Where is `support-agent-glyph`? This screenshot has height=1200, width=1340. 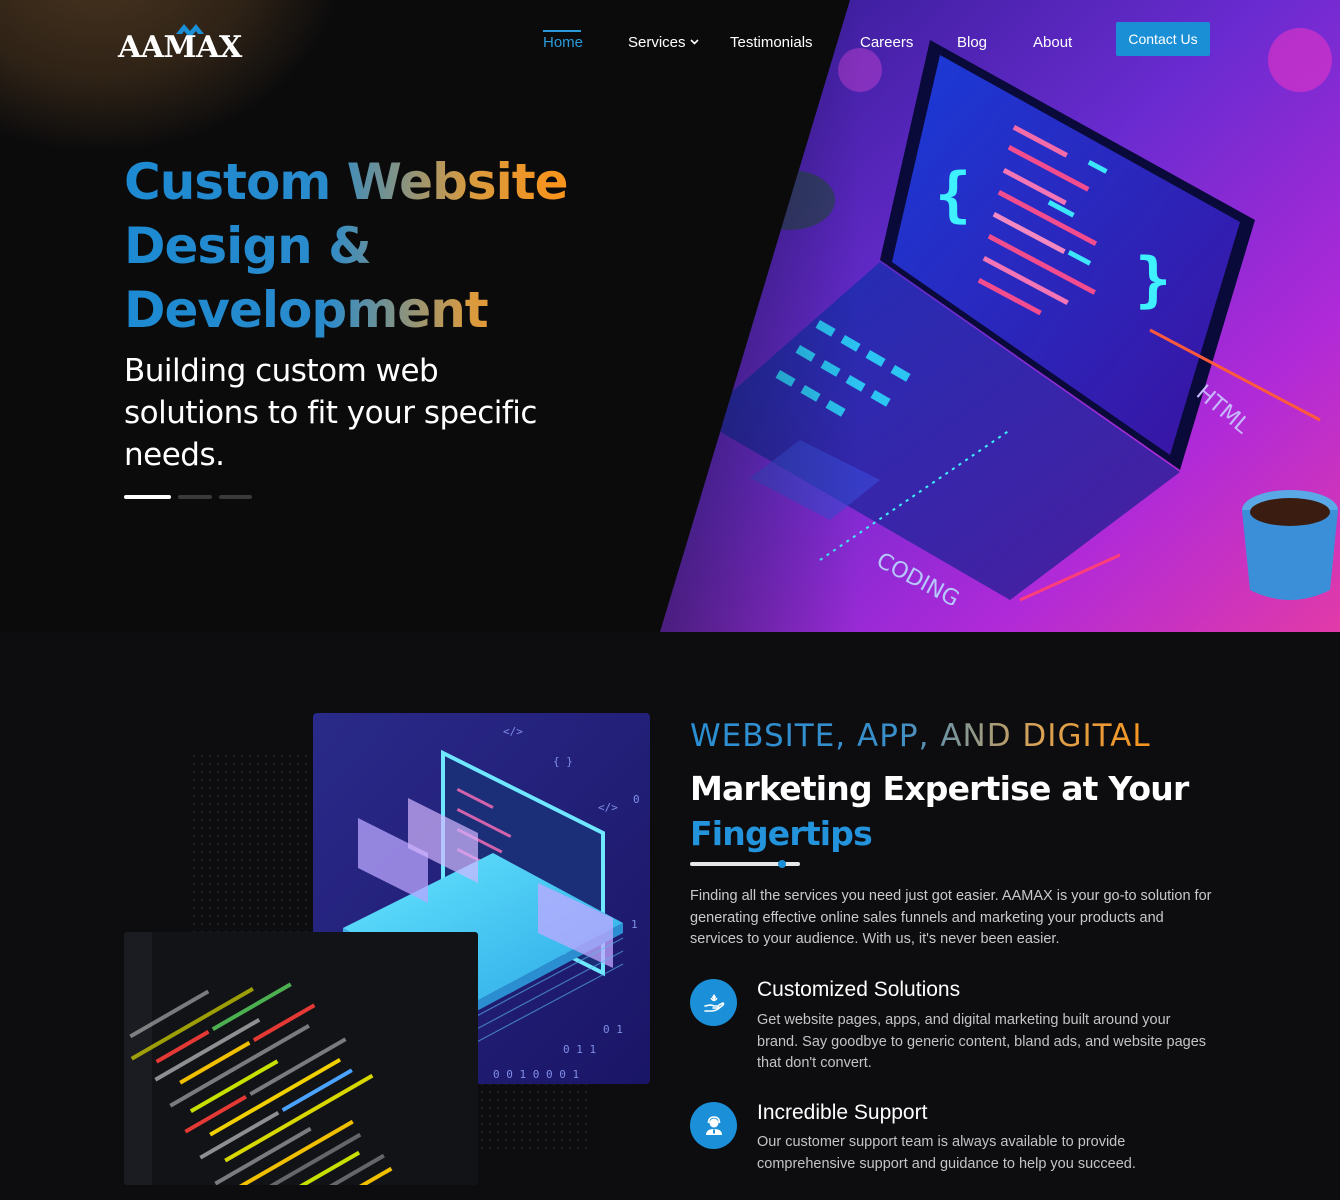
support-agent-glyph is located at coordinates (713, 1125).